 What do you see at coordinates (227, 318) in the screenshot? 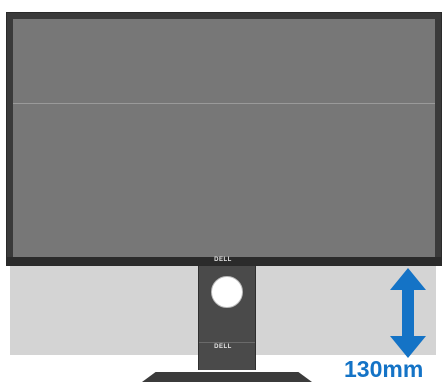
I see `monitor-stand` at bounding box center [227, 318].